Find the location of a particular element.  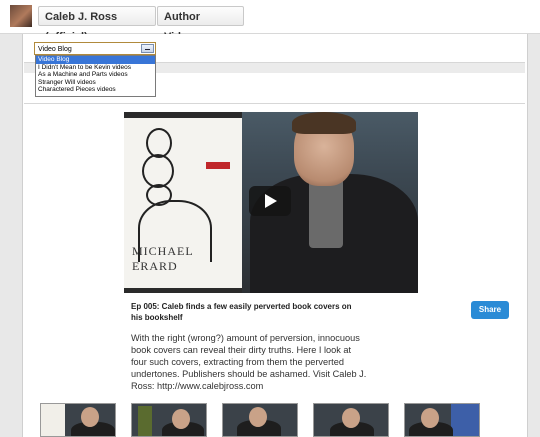

channel-header: Caleb J. Ross (official) Author Videos▼ is located at coordinates (270, 21).